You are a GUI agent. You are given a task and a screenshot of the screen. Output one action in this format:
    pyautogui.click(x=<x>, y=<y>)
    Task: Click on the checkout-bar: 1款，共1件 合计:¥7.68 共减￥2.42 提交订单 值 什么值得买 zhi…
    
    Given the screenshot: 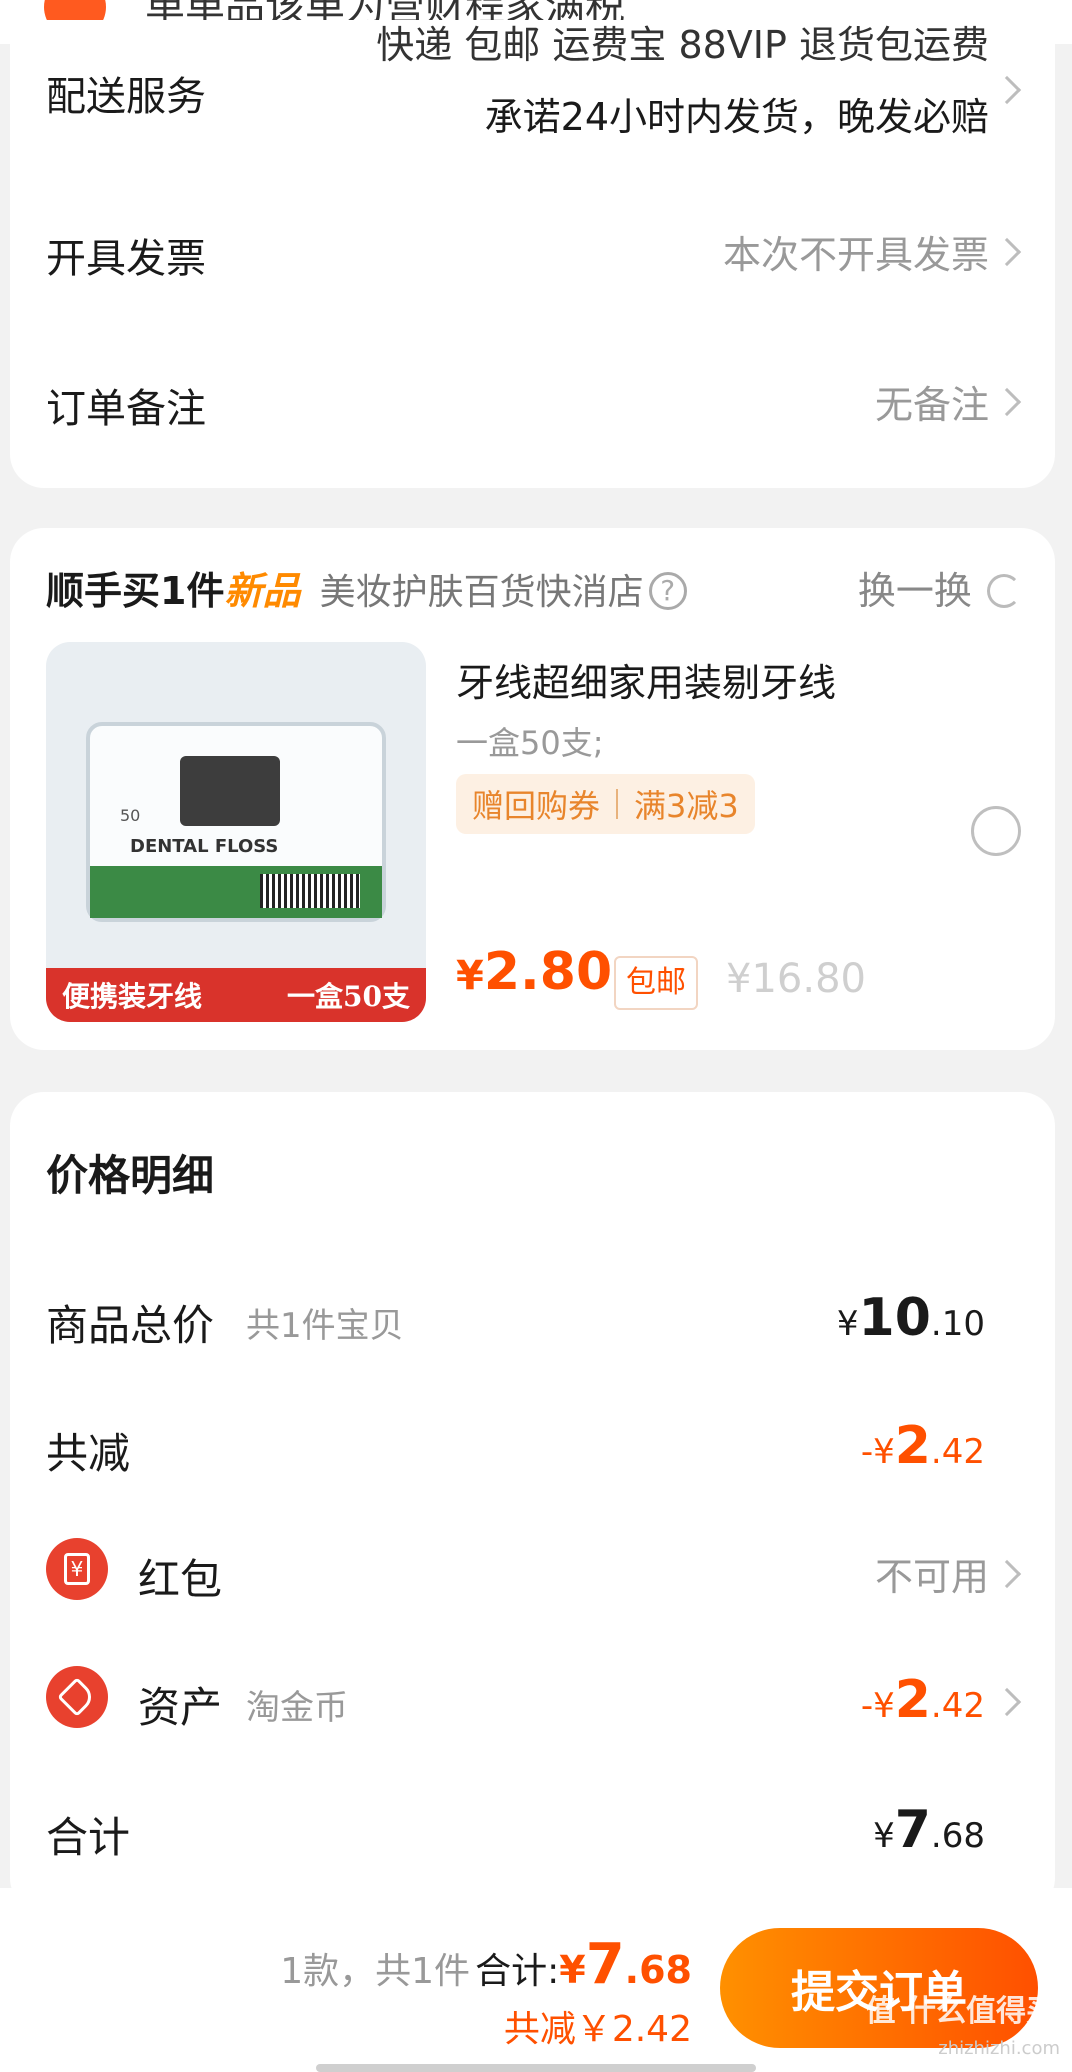 What is the action you would take?
    pyautogui.click(x=536, y=1980)
    